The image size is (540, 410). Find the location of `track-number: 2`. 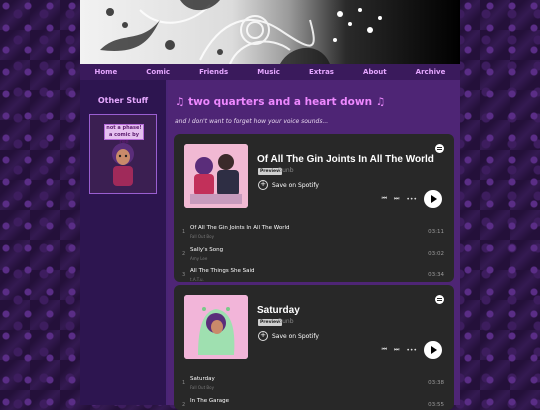

track-number: 2 is located at coordinates (183, 254).